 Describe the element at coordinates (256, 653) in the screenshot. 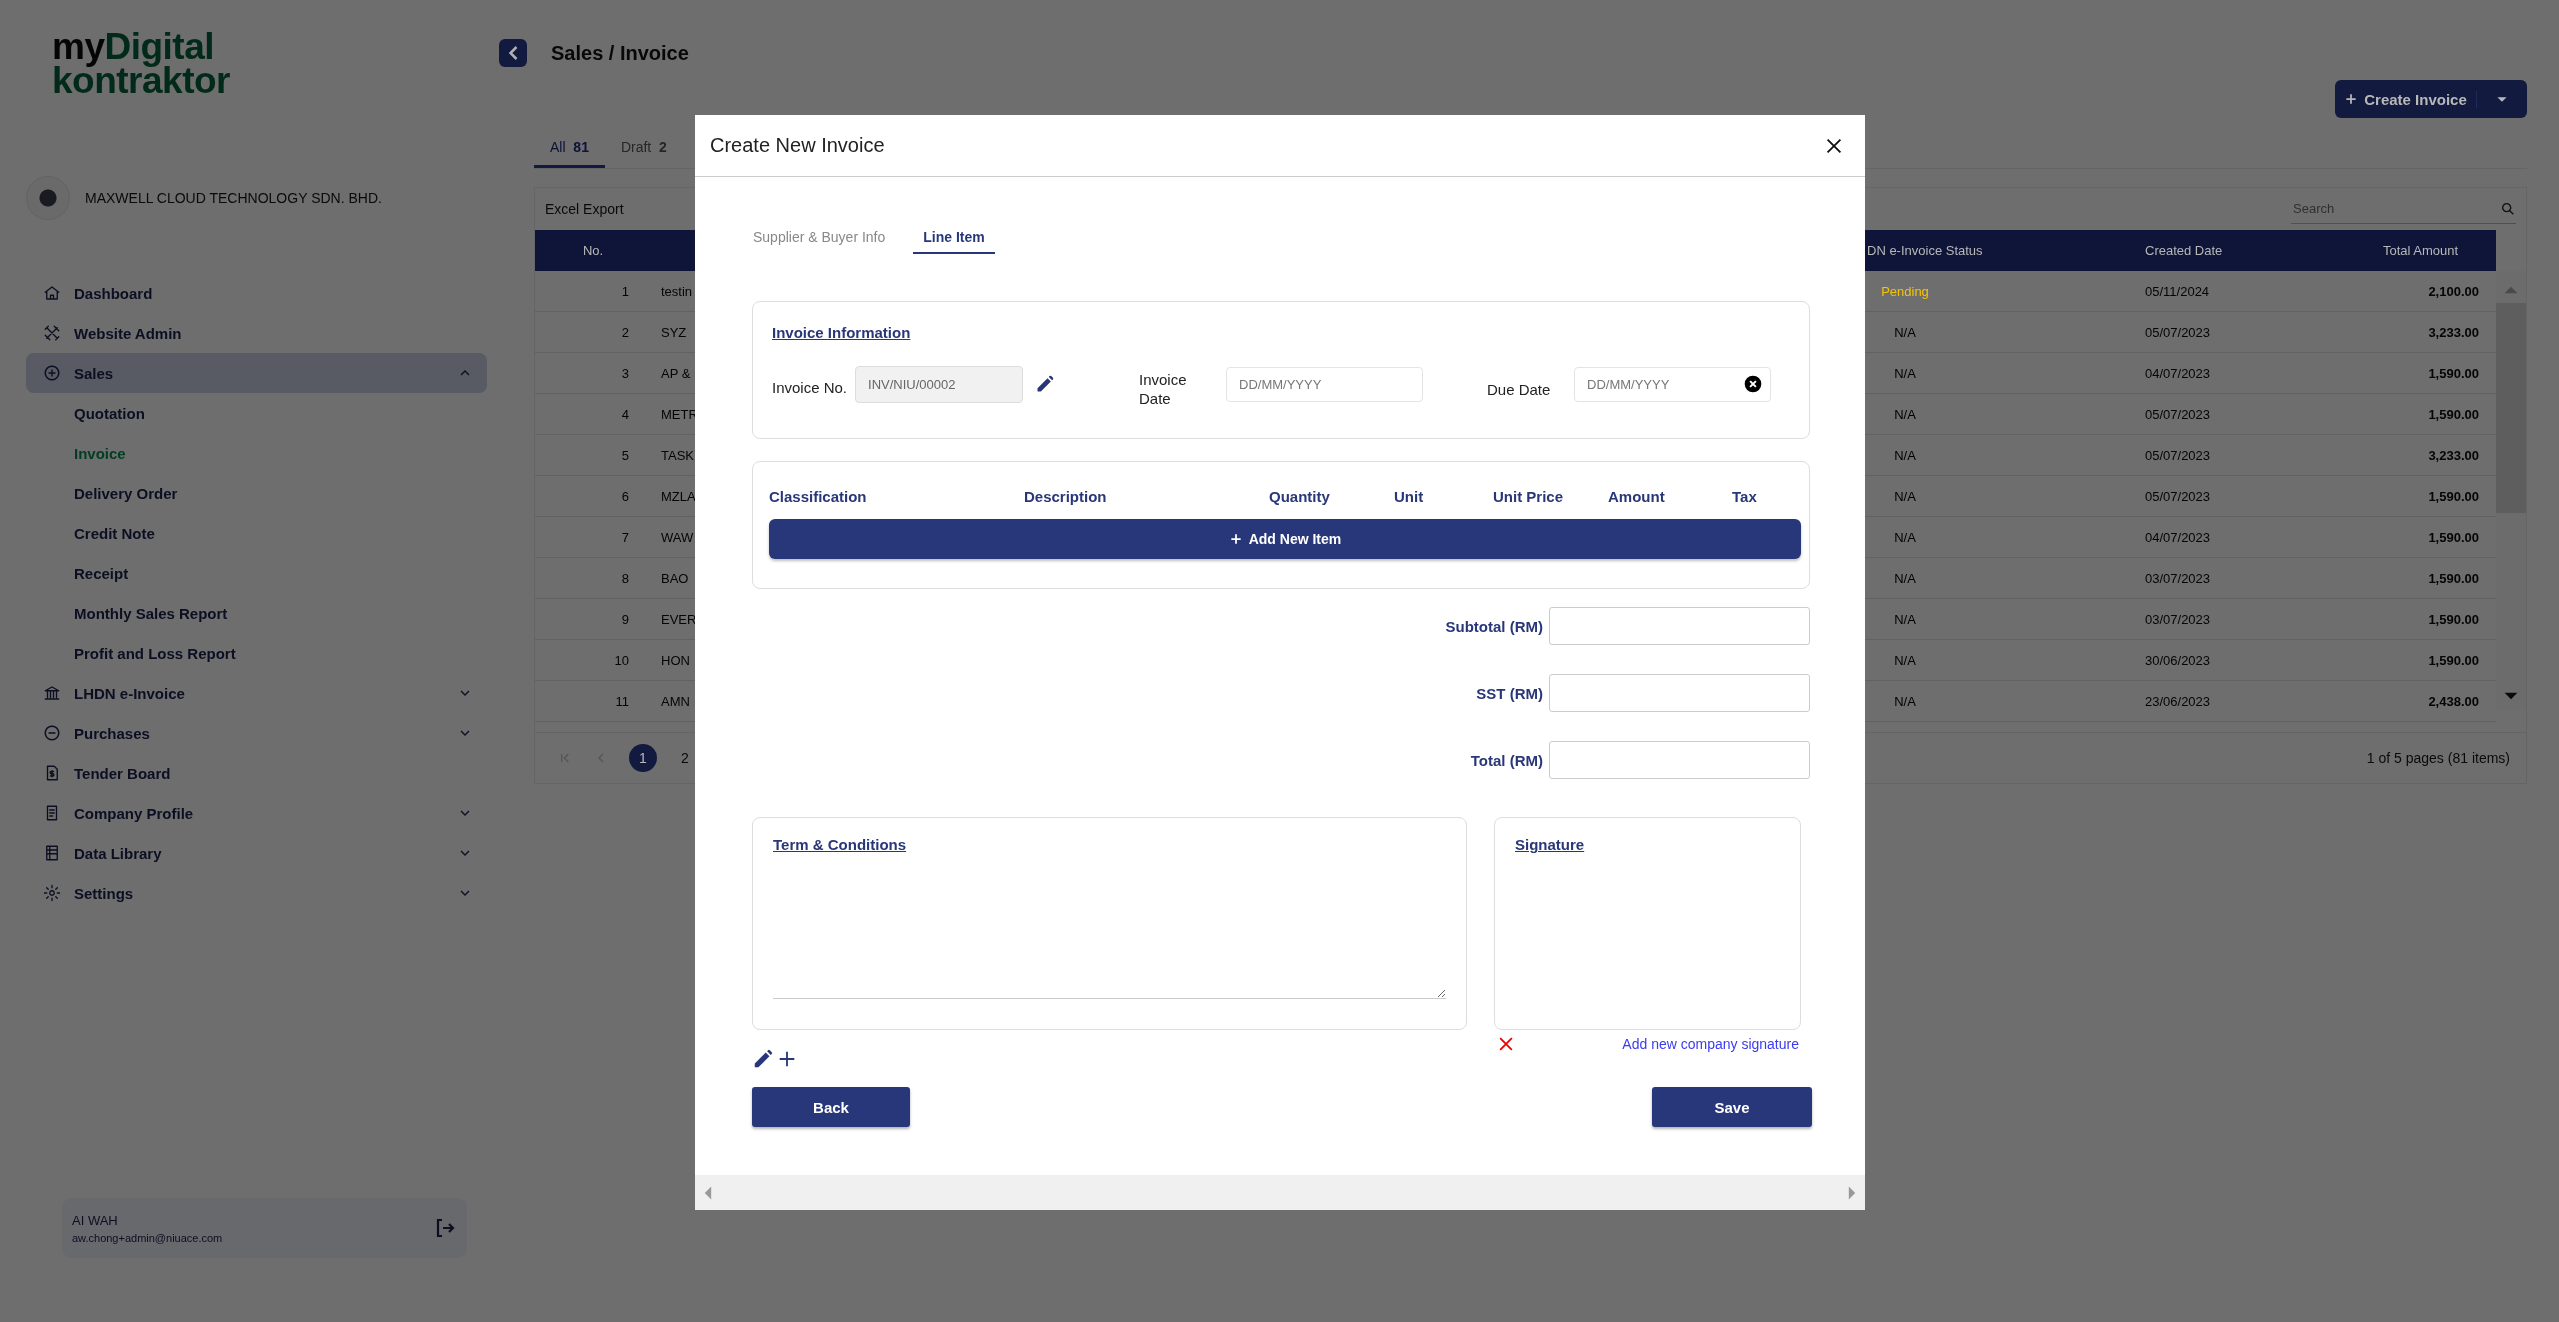

I see `sidebar-subitem: Profit and Loss Report` at that location.